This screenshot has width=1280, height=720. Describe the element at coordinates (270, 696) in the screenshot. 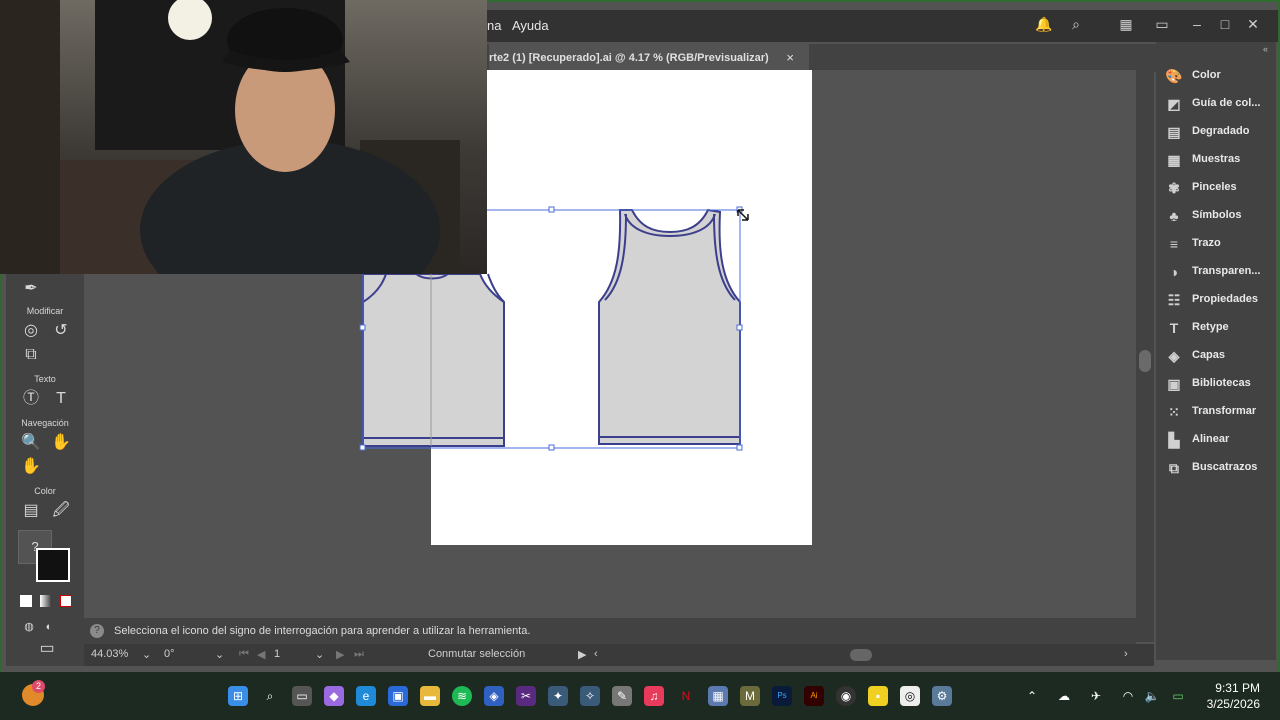

I see `search-icon: ⌕` at that location.